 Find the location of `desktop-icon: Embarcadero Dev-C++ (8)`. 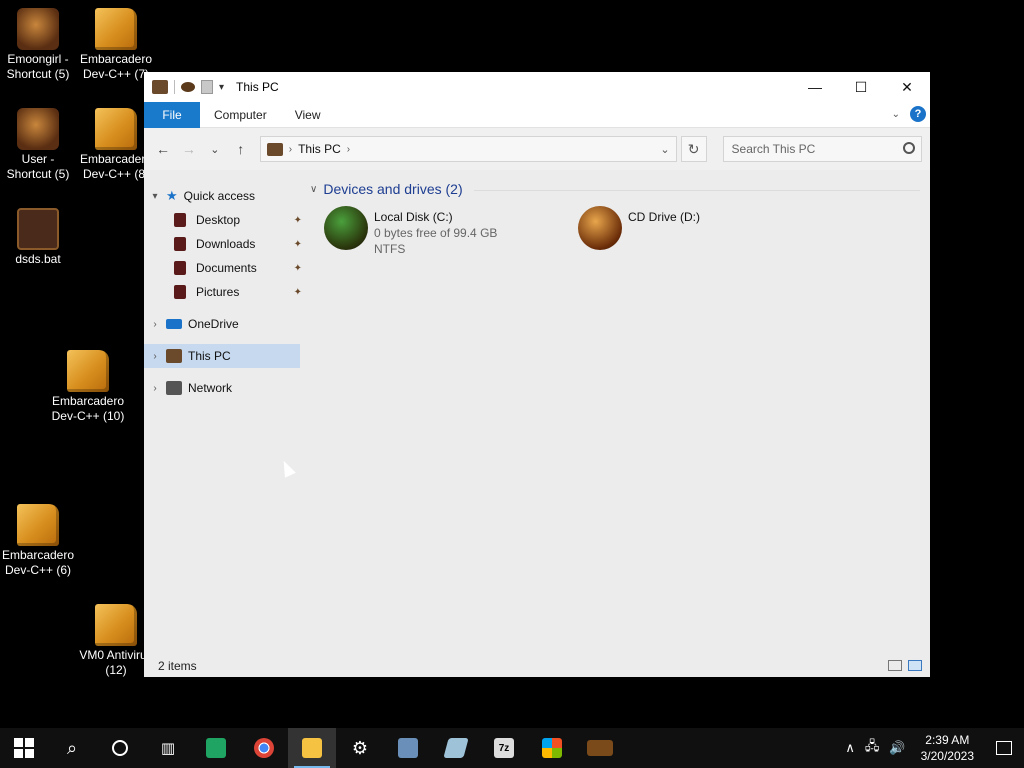

desktop-icon: Embarcadero Dev-C++ (8) is located at coordinates (116, 145).